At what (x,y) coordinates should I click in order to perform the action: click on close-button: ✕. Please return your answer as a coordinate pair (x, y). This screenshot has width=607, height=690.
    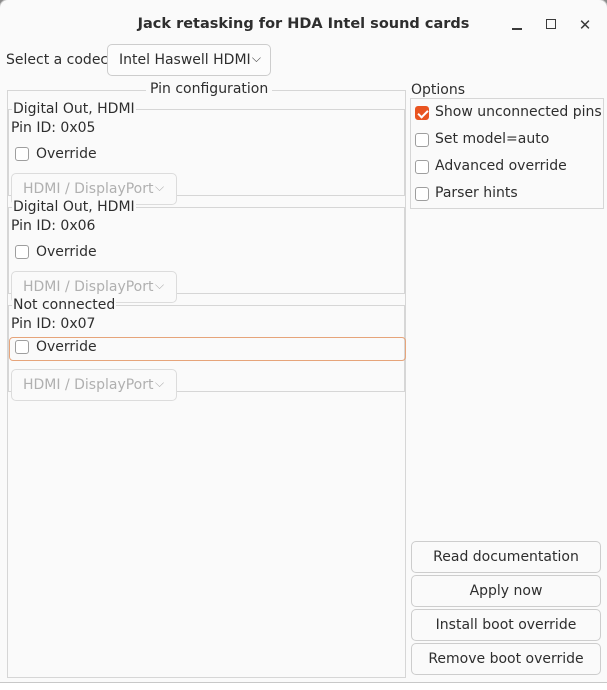
    Looking at the image, I should click on (585, 25).